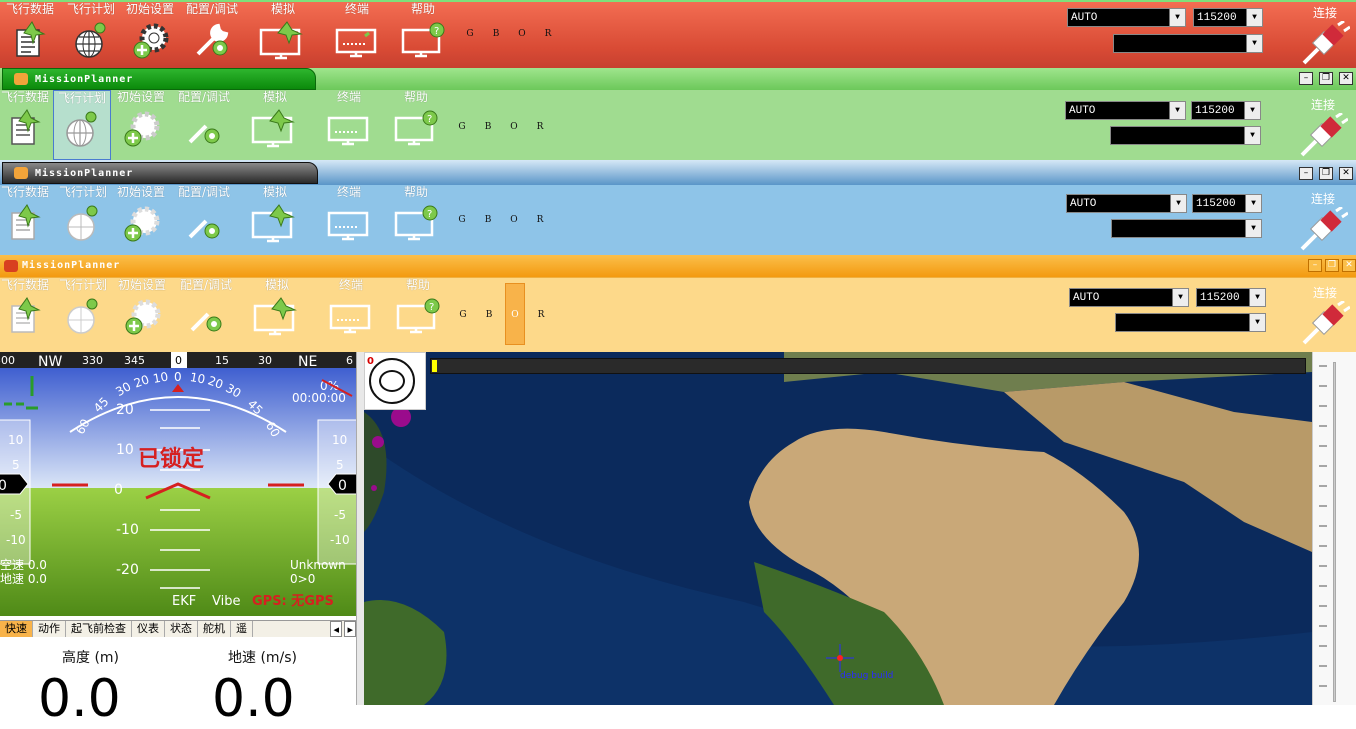 This screenshot has height=729, width=1356. What do you see at coordinates (242, 629) in the screenshot?
I see `tab-telemetry: 遥` at bounding box center [242, 629].